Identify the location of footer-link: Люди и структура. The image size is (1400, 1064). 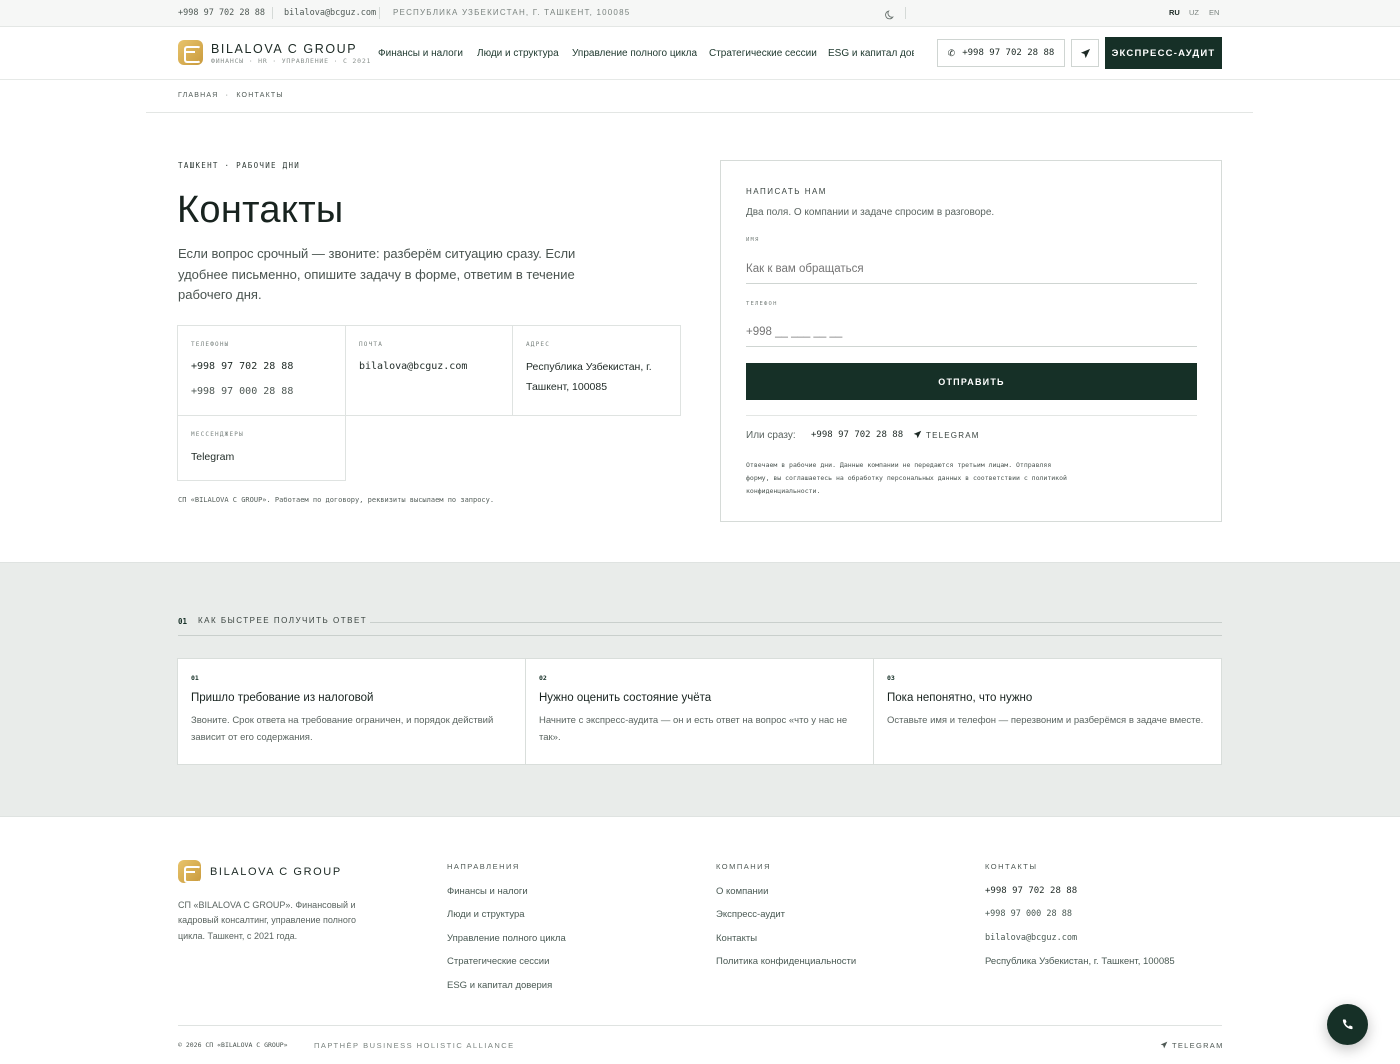
(506, 920).